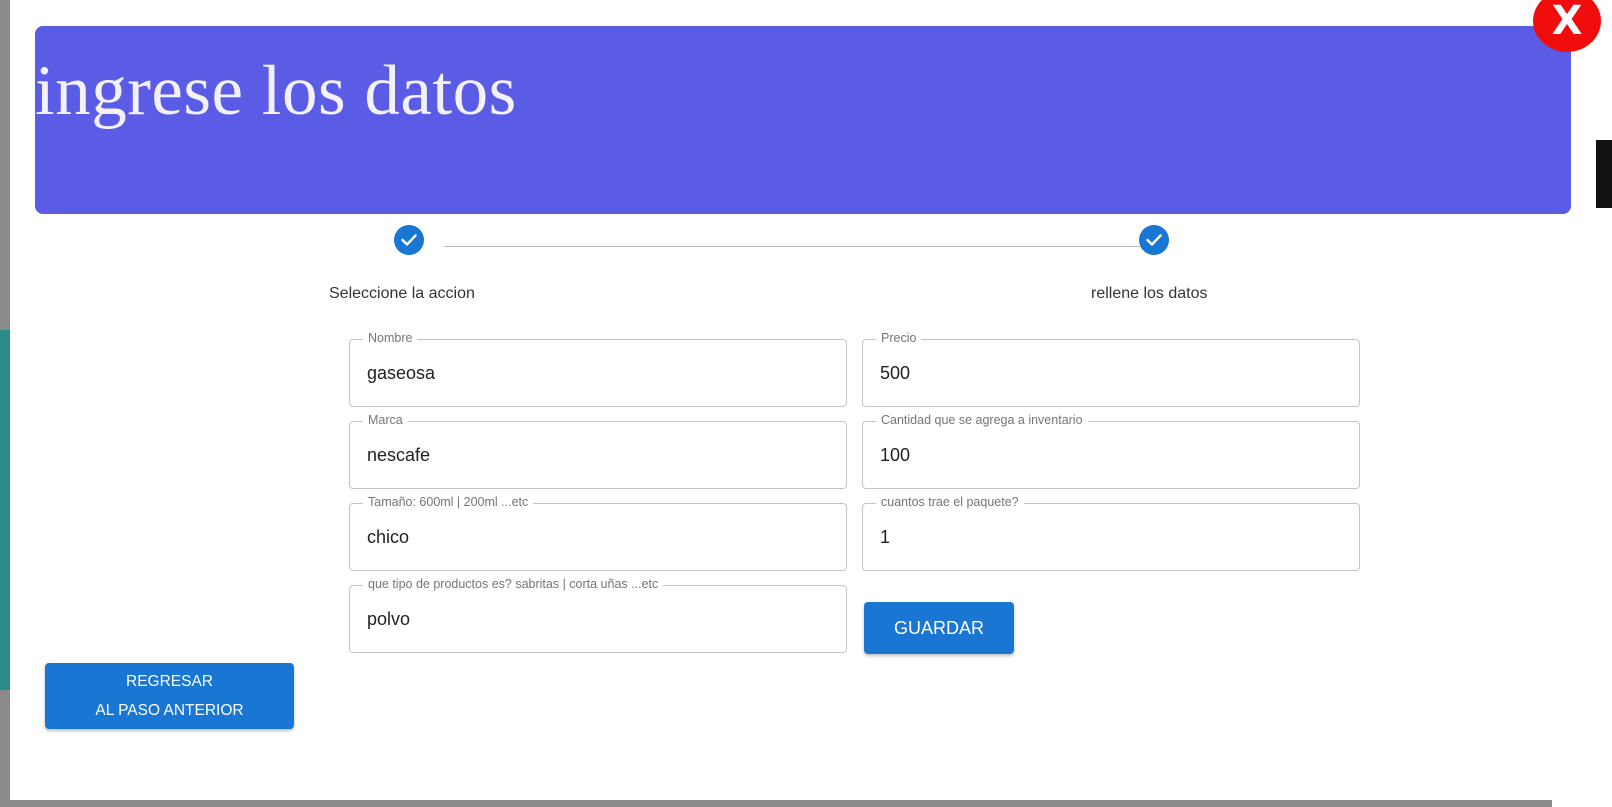  Describe the element at coordinates (169, 681) in the screenshot. I see `regresar-button-line1: REGRESAR` at that location.